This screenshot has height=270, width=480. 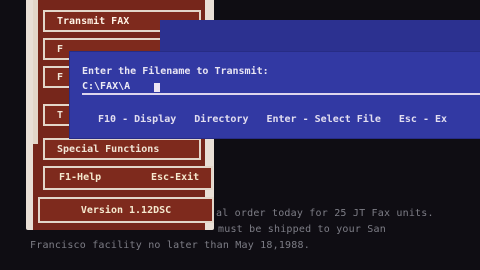 What do you see at coordinates (325, 213) in the screenshot?
I see `doc-line-1: al order today for 25 JT Fax units.` at bounding box center [325, 213].